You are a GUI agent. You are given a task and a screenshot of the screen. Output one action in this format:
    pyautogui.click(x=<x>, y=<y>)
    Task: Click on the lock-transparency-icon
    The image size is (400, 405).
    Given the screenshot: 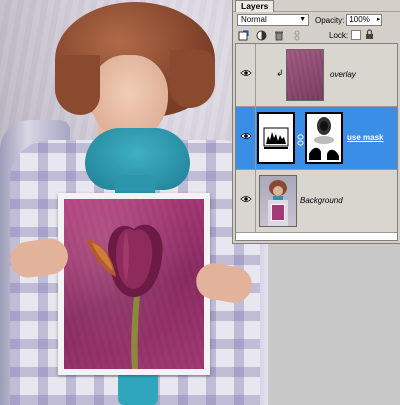 What is the action you would take?
    pyautogui.click(x=356, y=35)
    